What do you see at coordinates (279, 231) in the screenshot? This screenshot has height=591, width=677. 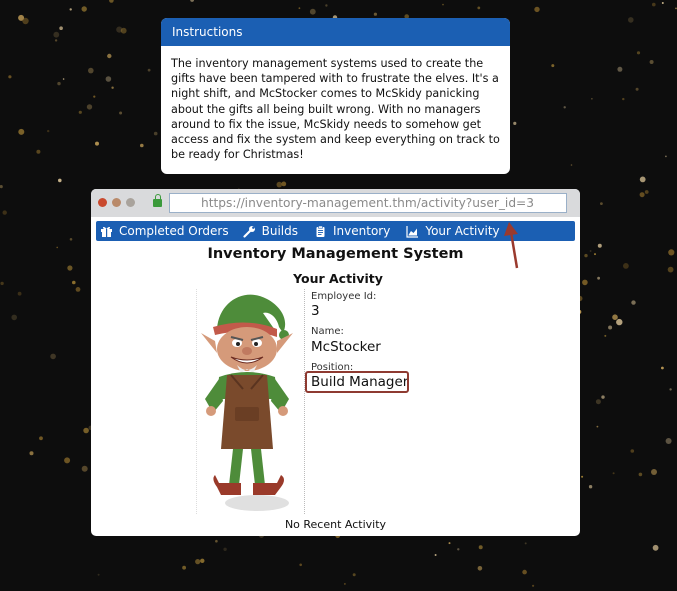 I see `nav-label: Builds` at bounding box center [279, 231].